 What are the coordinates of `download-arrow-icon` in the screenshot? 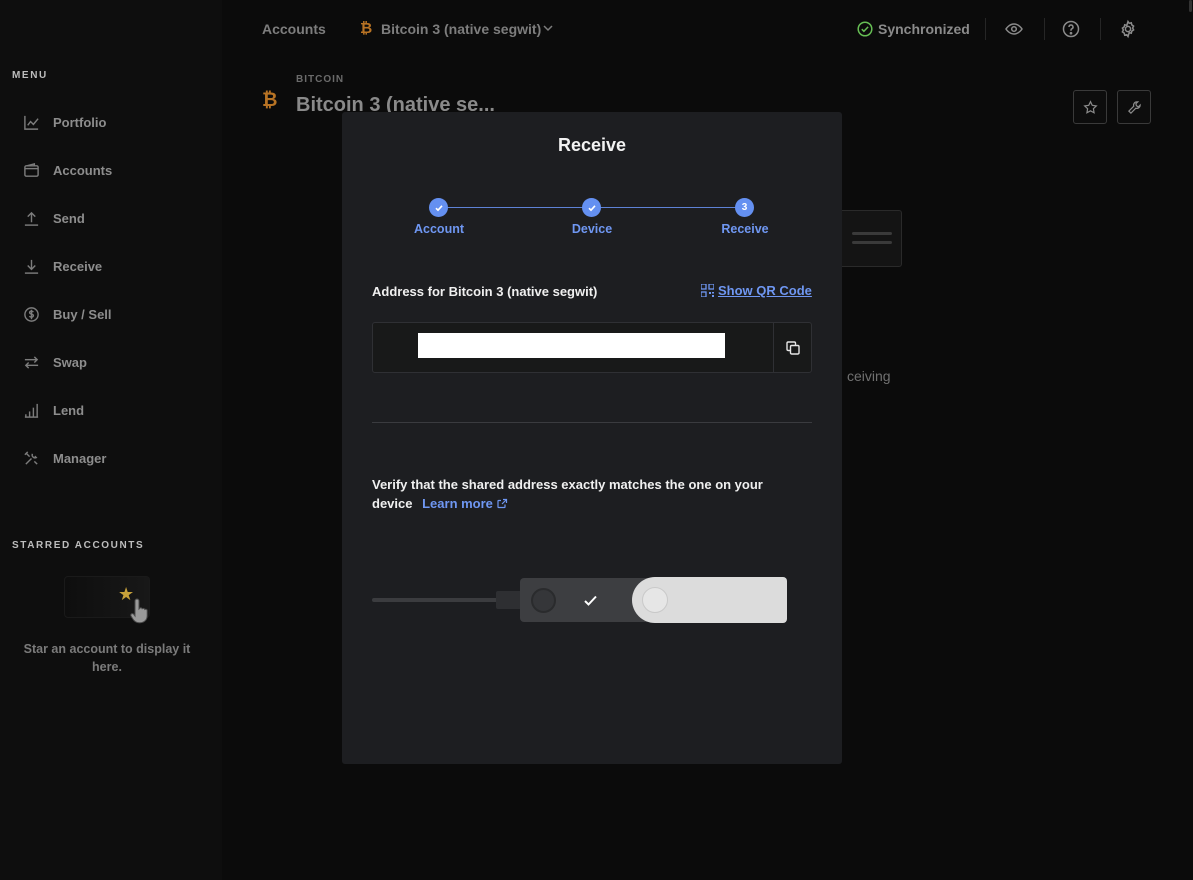 It's located at (31, 266).